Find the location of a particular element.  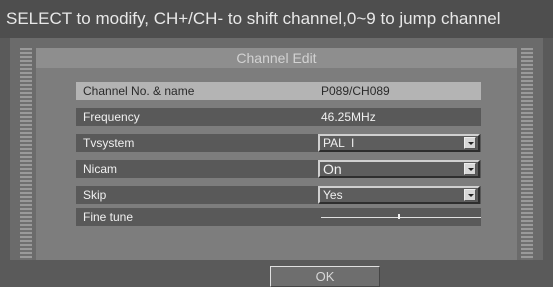

nicam-value: On is located at coordinates (332, 169).